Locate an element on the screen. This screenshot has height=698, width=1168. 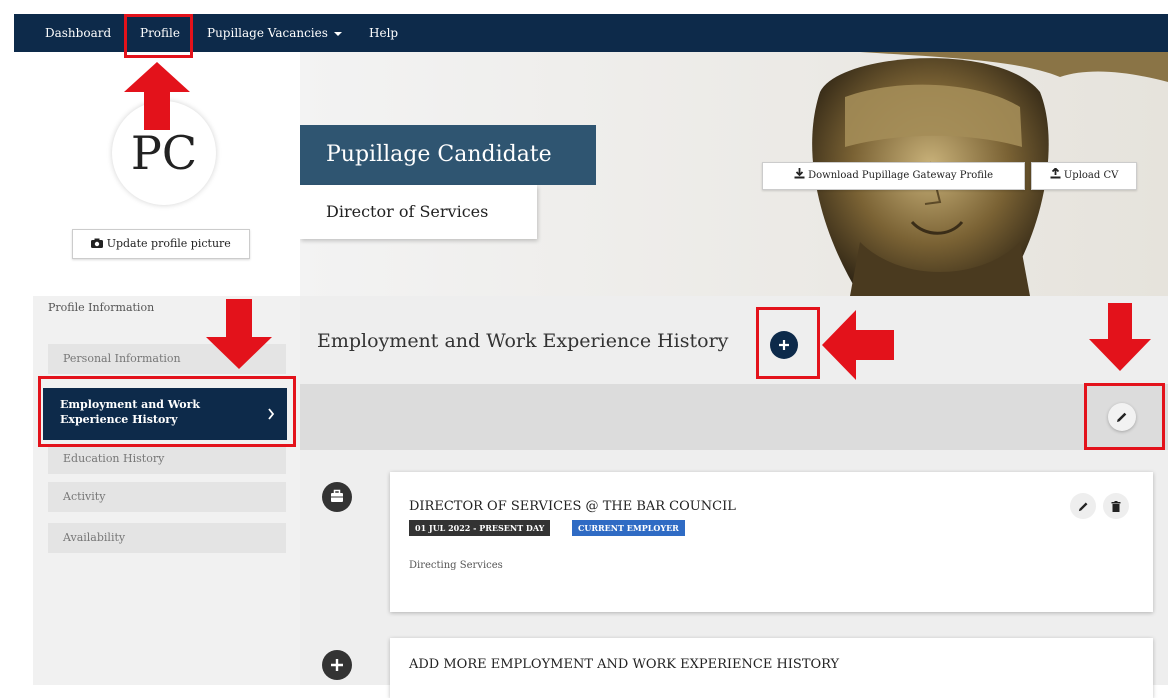
upload-cv-button: Upload CV is located at coordinates (1084, 176).